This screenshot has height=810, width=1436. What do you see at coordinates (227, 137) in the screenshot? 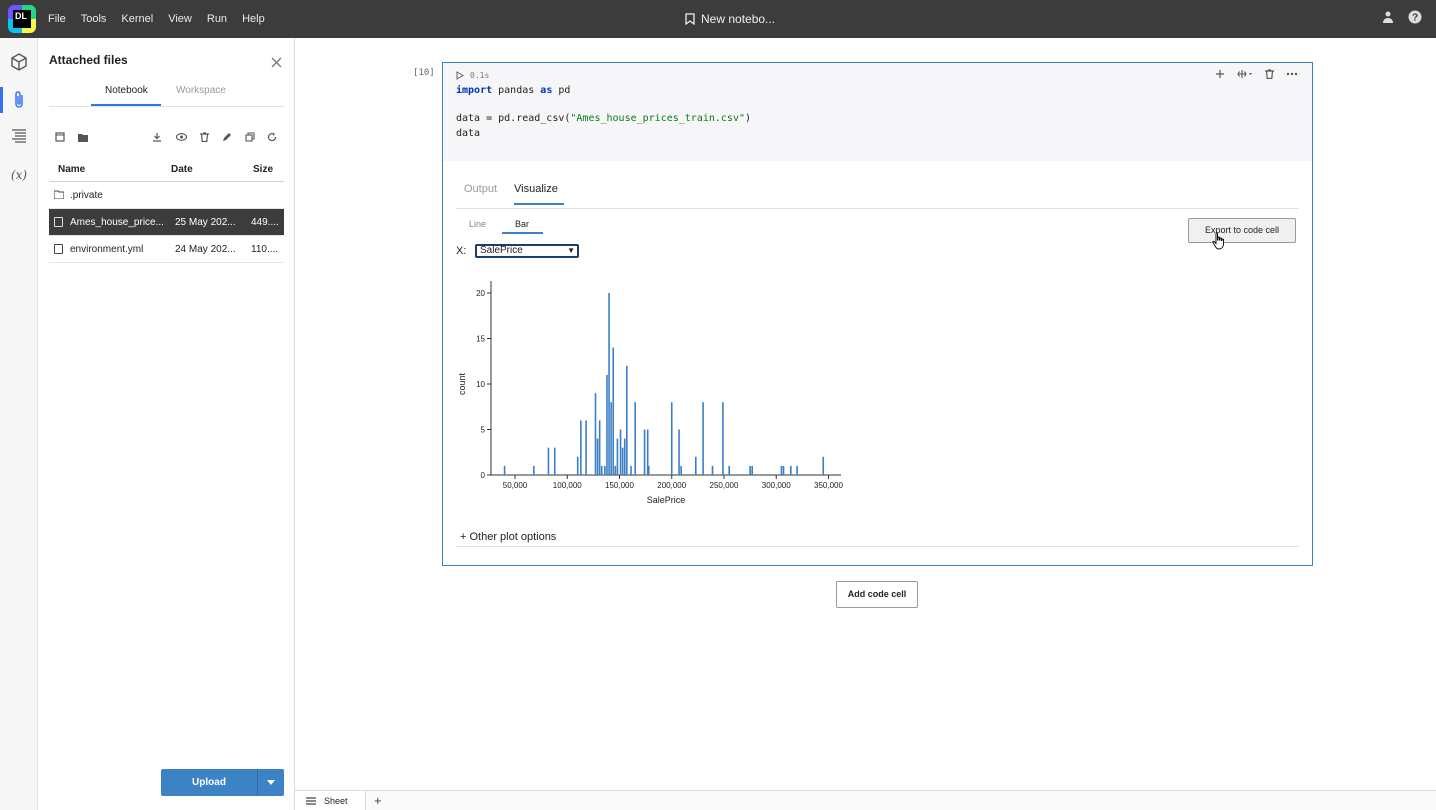
I see `rename-icon` at bounding box center [227, 137].